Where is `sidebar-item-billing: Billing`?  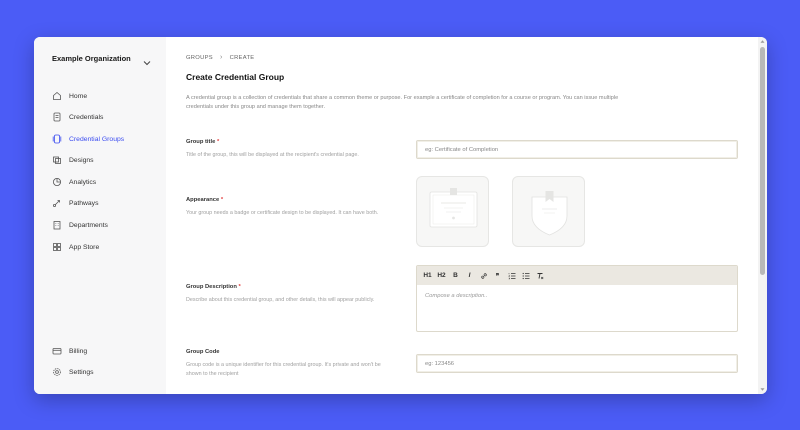
sidebar-item-billing: Billing is located at coordinates (107, 351).